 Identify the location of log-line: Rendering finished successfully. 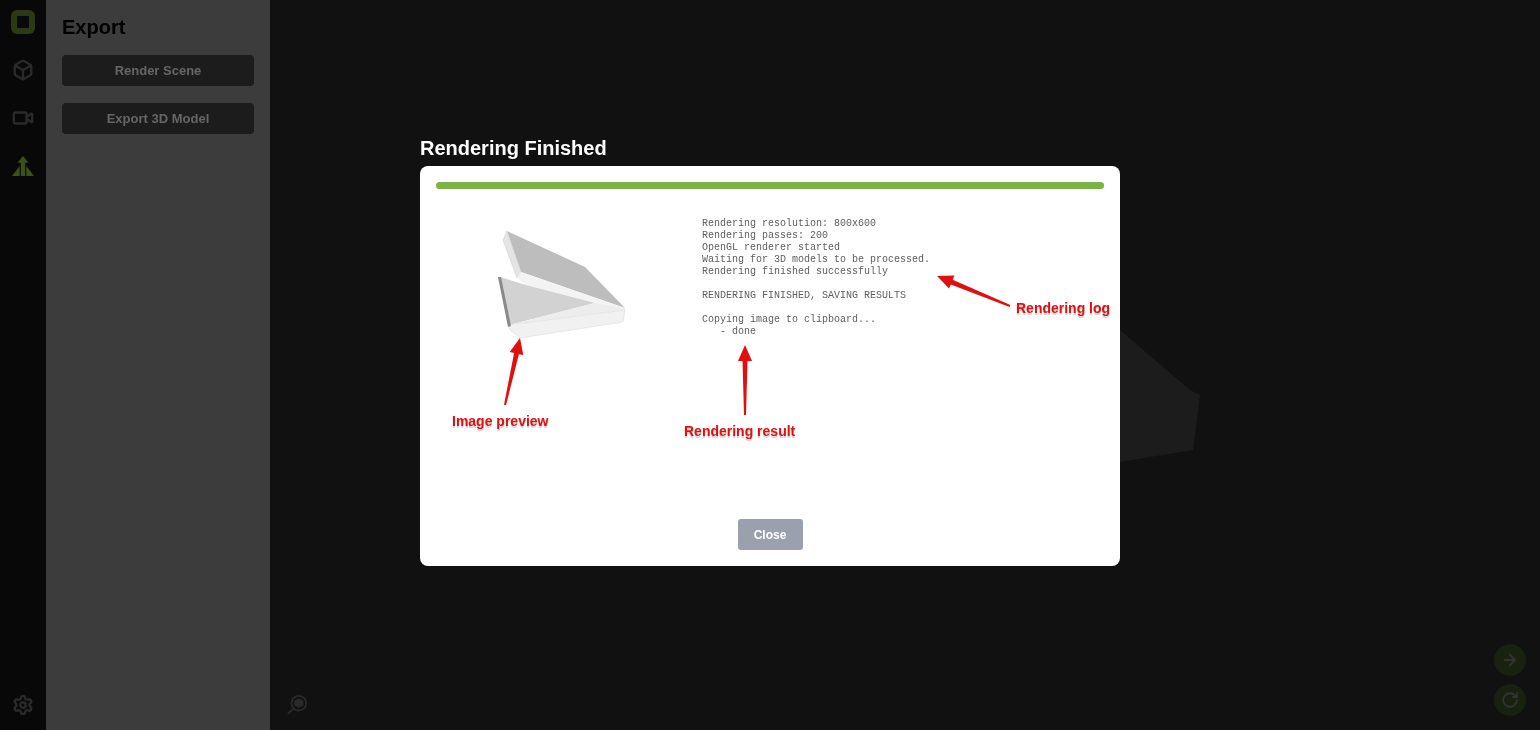
(796, 272).